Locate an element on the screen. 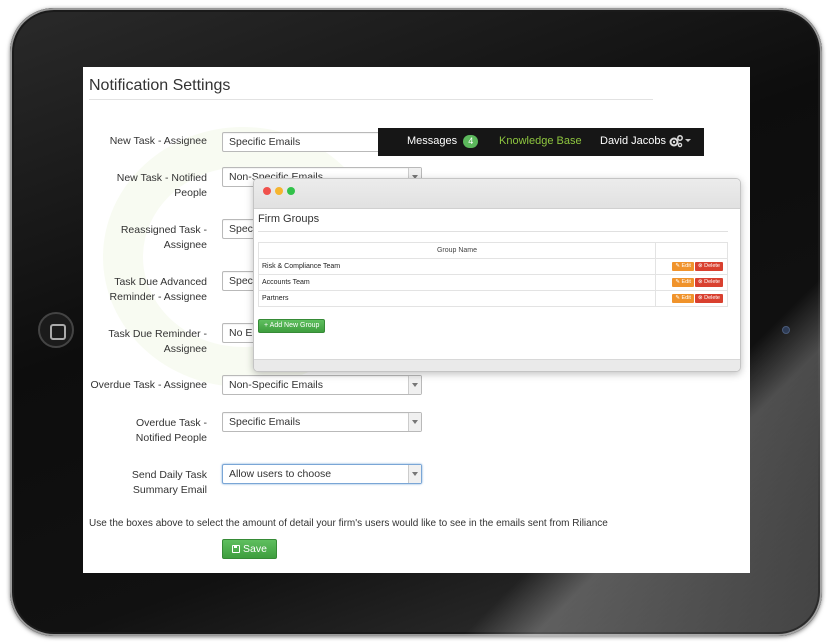 This screenshot has width=833, height=642. user-menu: David Jacobs is located at coordinates (633, 141).